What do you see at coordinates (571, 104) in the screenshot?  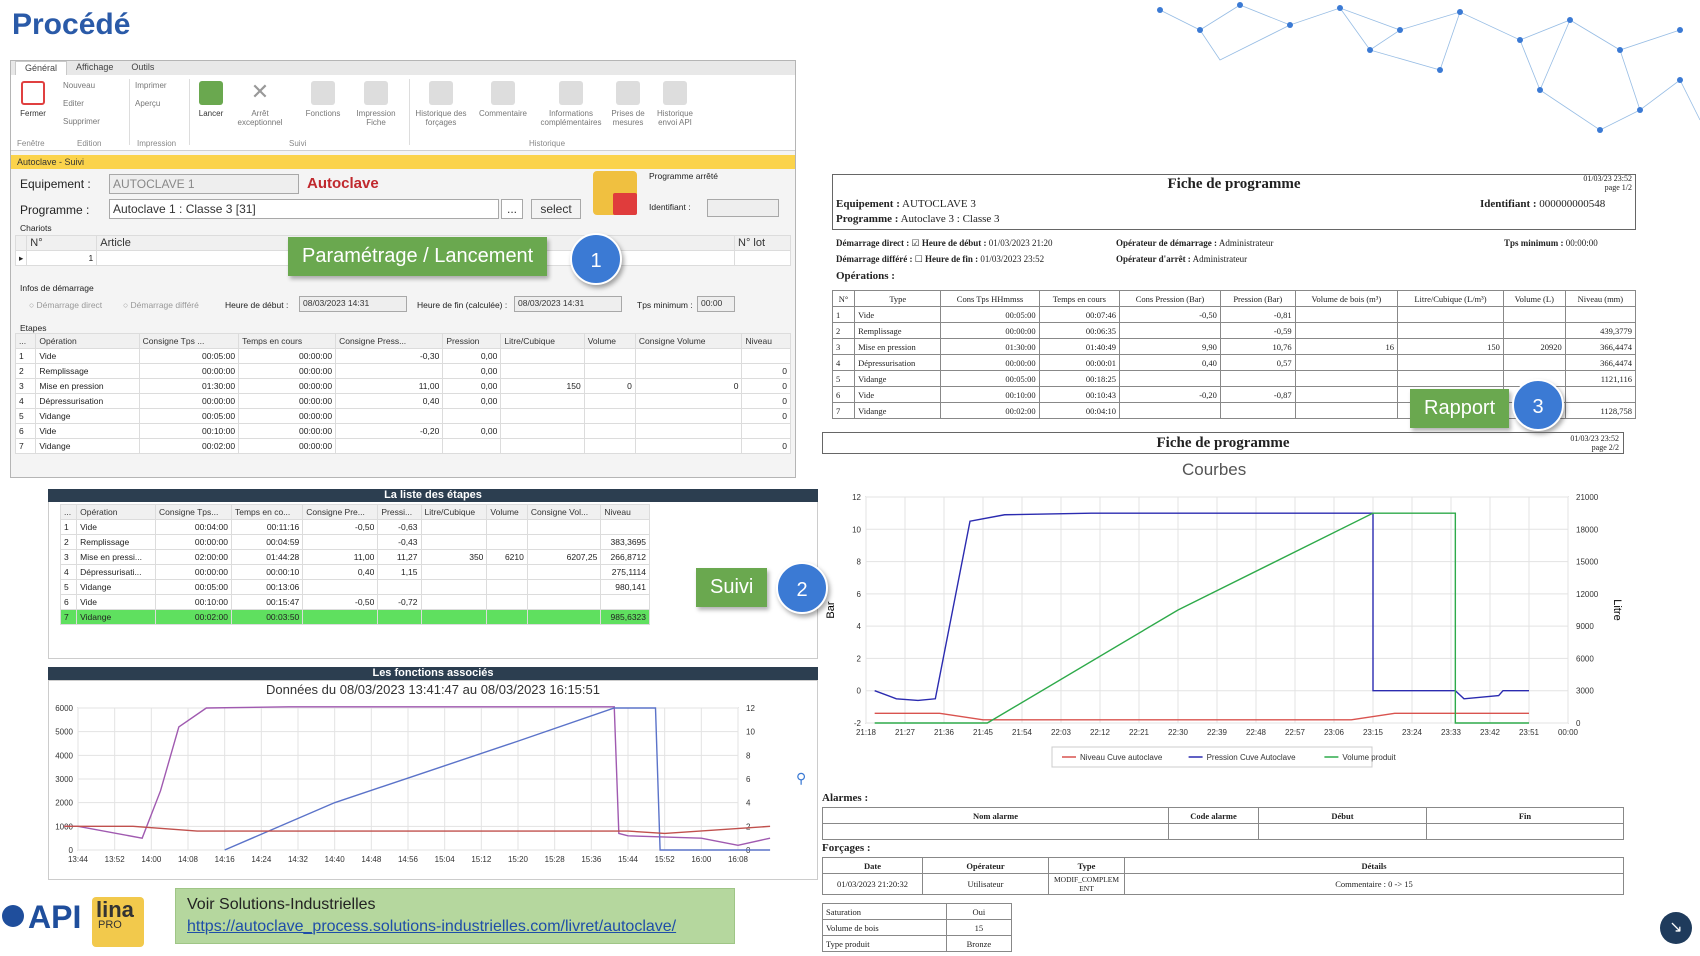 I see `informations-button: Informations complémentaires` at bounding box center [571, 104].